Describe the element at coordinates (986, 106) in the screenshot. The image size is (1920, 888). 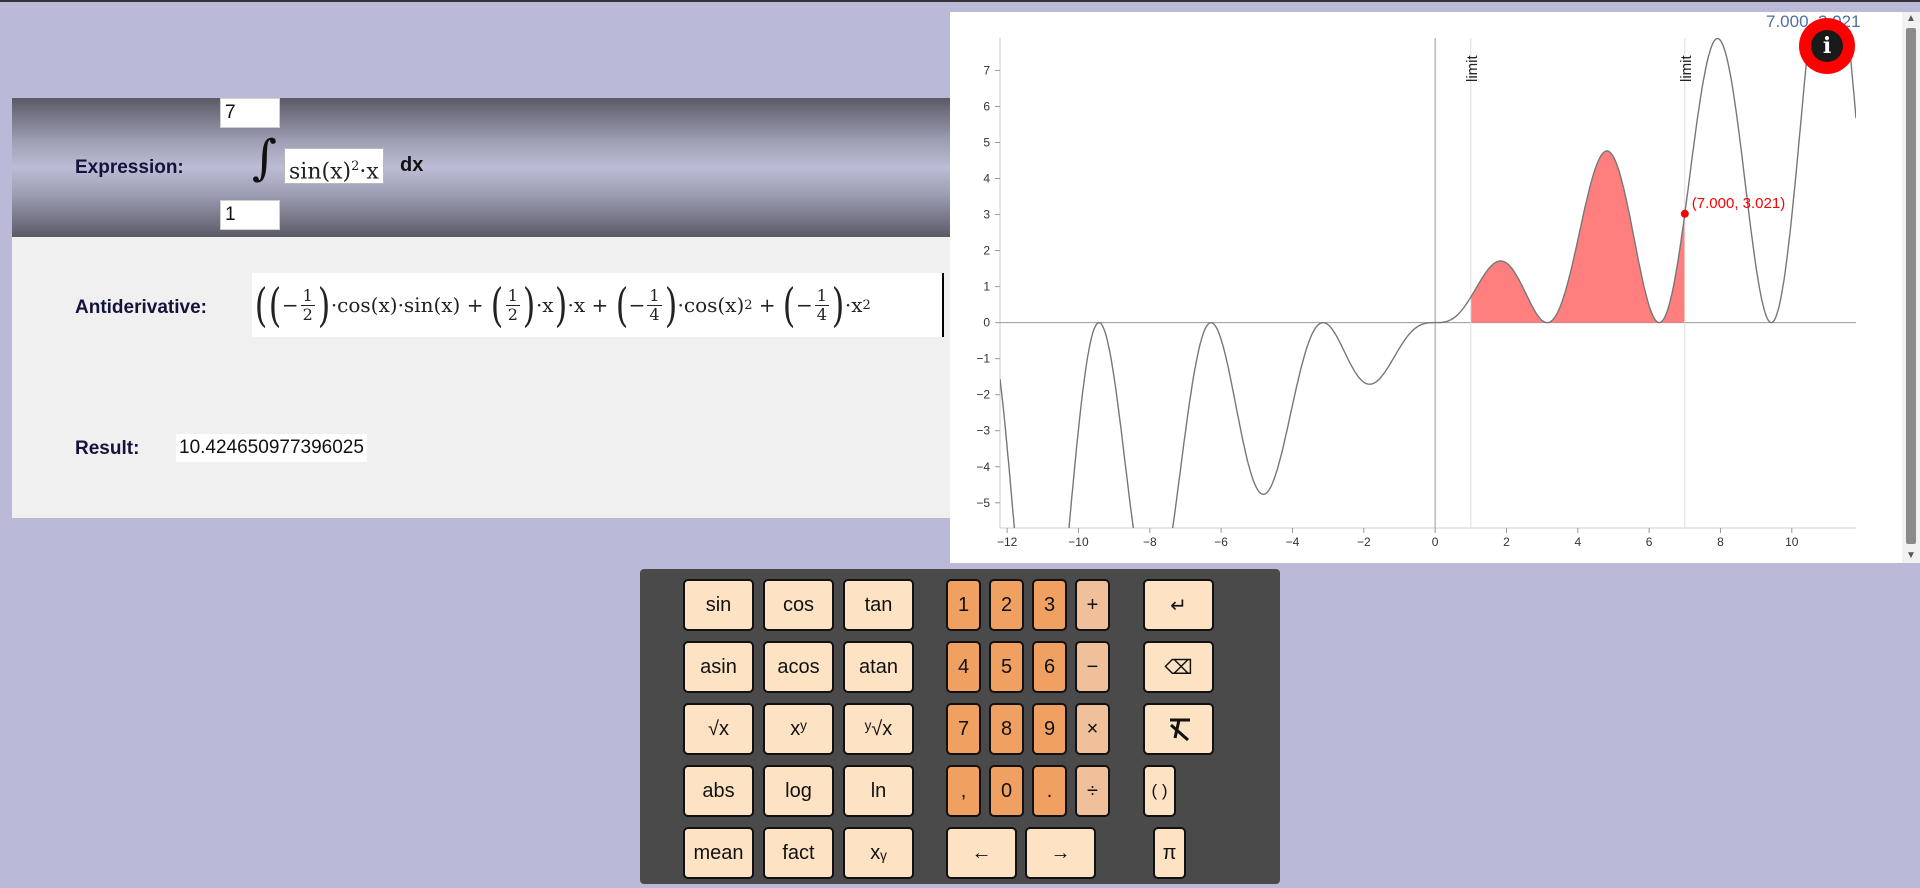
I see `y-tick-label: 6` at that location.